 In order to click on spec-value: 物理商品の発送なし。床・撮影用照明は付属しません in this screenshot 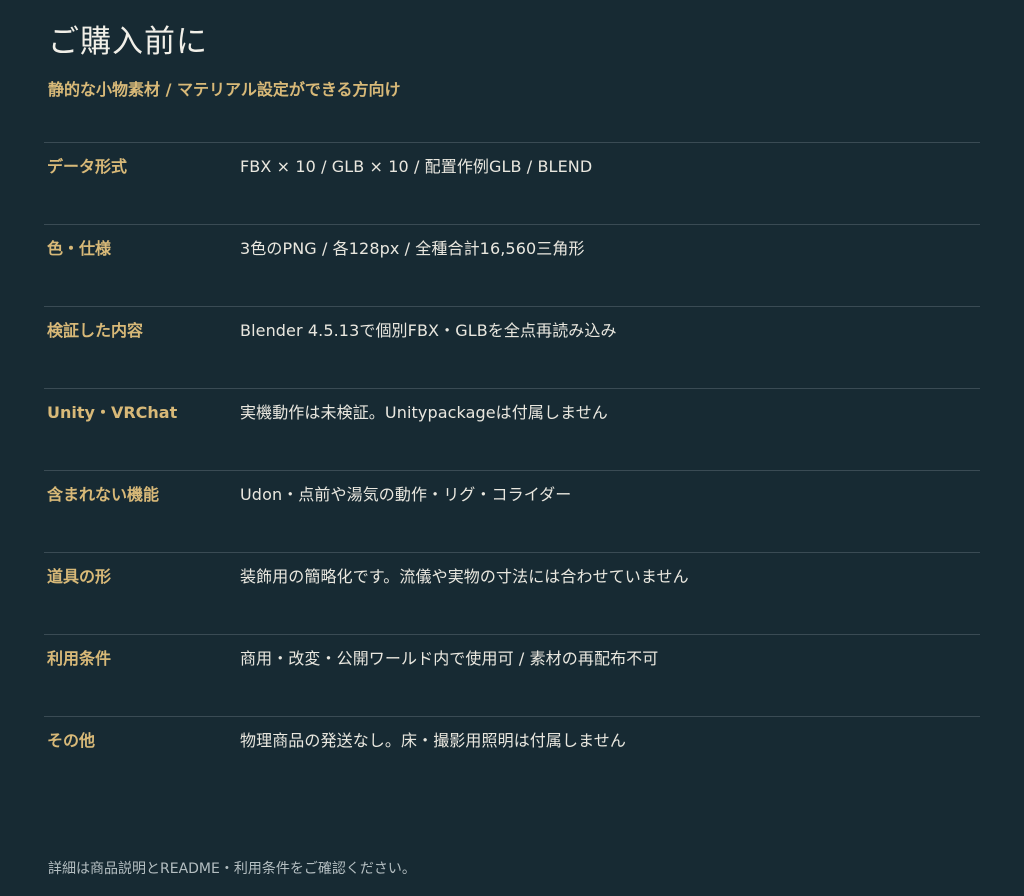, I will do `click(433, 740)`.